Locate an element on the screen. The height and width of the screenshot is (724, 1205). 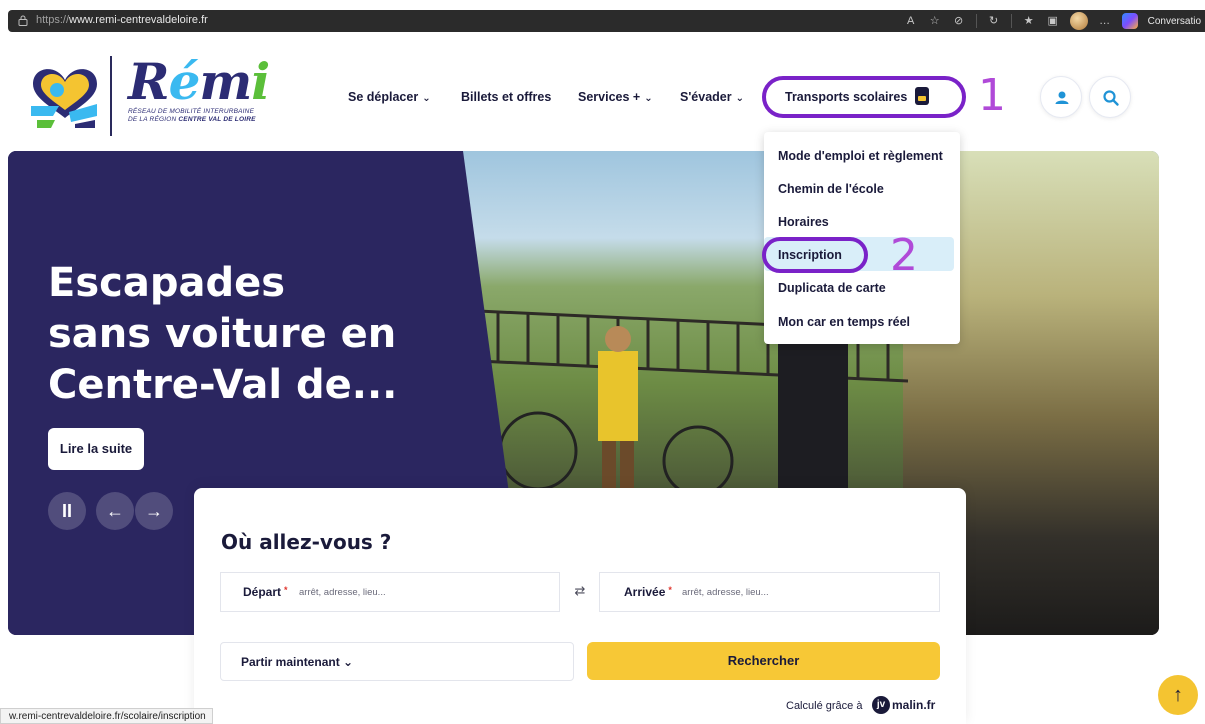
previous-slide-button: ← is located at coordinates (115, 511).